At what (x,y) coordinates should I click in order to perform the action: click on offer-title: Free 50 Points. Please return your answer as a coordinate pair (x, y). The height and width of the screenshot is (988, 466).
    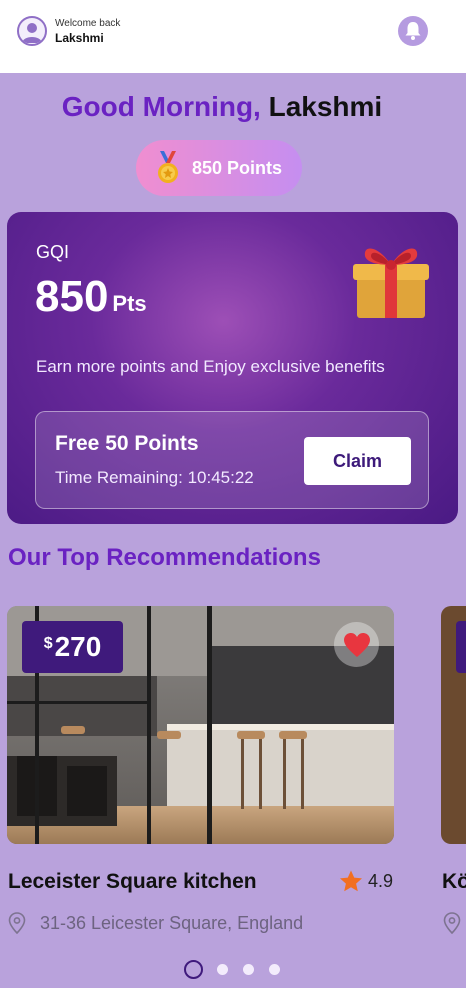
    Looking at the image, I should click on (127, 443).